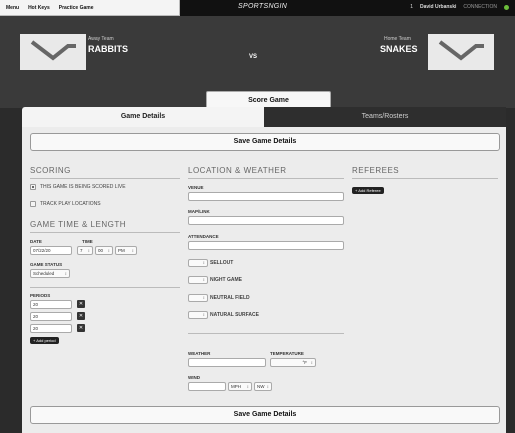  Describe the element at coordinates (234, 315) in the screenshot. I see `natural-surface-label: NATURAL SURFACE` at that location.